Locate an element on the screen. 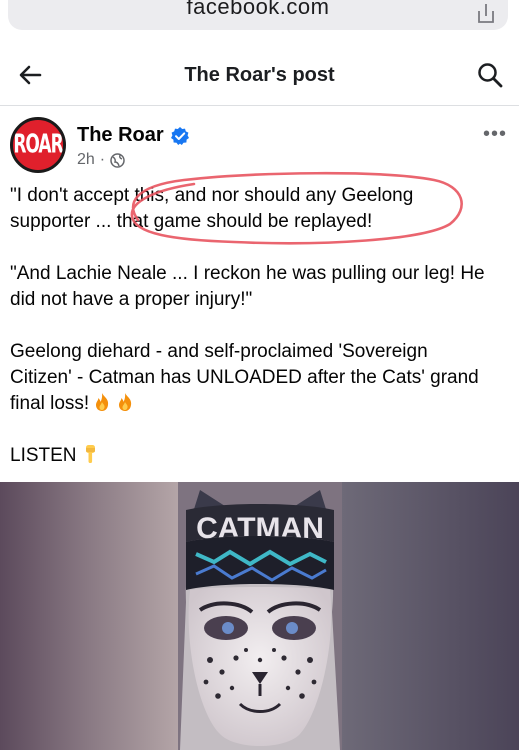  post-paragraph-4: LISTEN is located at coordinates (250, 456).